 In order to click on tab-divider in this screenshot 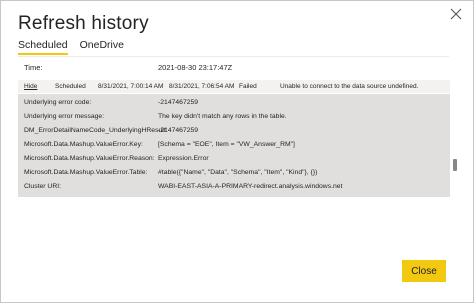, I will do `click(233, 56)`.